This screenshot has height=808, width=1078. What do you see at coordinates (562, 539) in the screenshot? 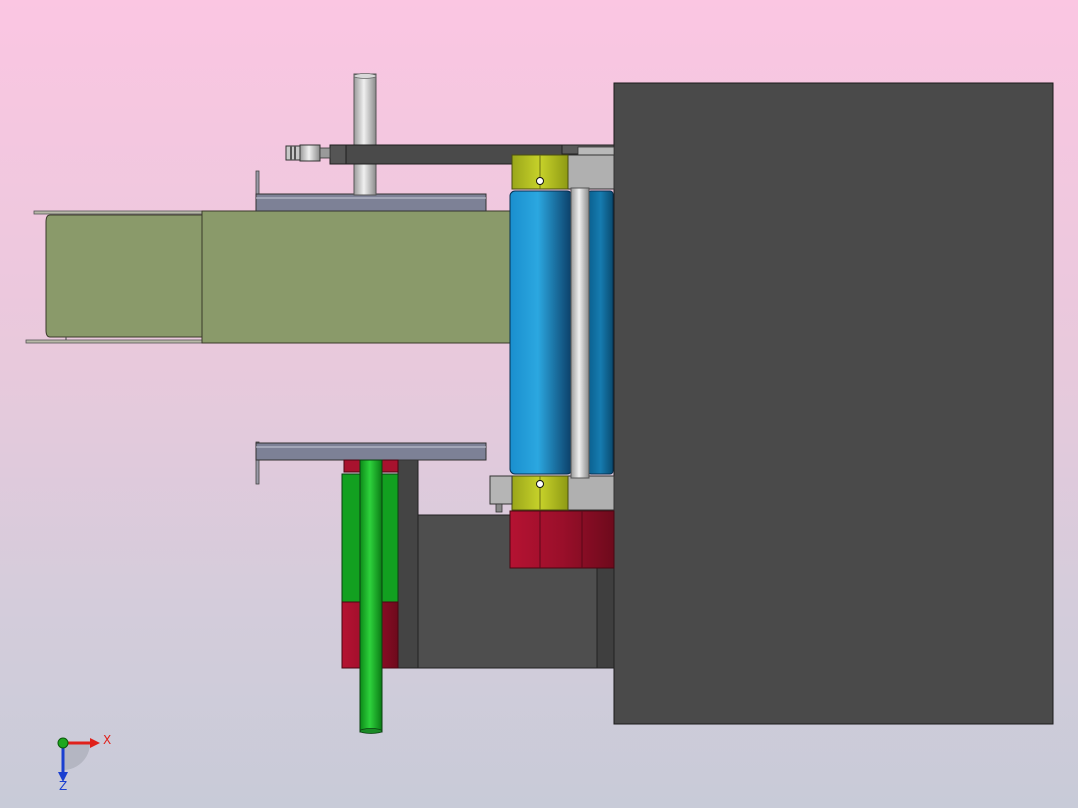
I see `drive-motor-block` at bounding box center [562, 539].